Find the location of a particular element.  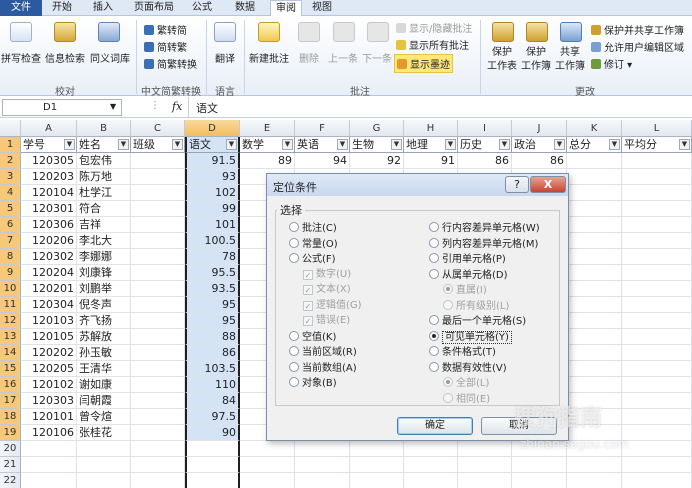

trad-to-simp-button: 繁转简 is located at coordinates (165, 29).